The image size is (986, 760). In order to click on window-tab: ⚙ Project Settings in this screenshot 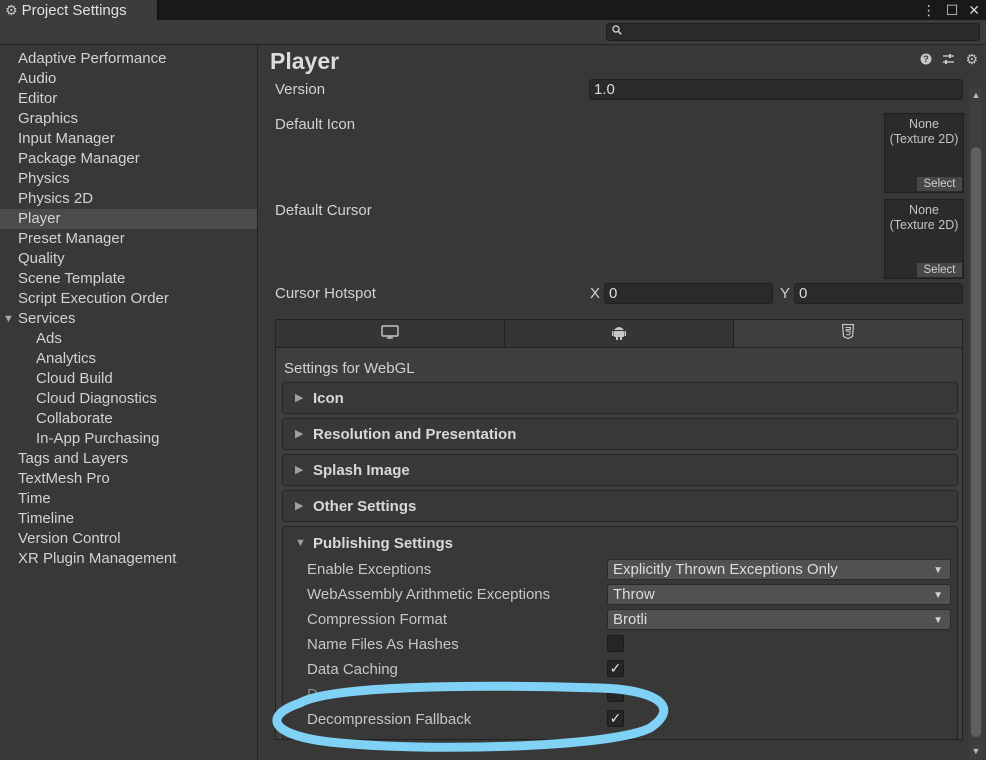, I will do `click(79, 10)`.